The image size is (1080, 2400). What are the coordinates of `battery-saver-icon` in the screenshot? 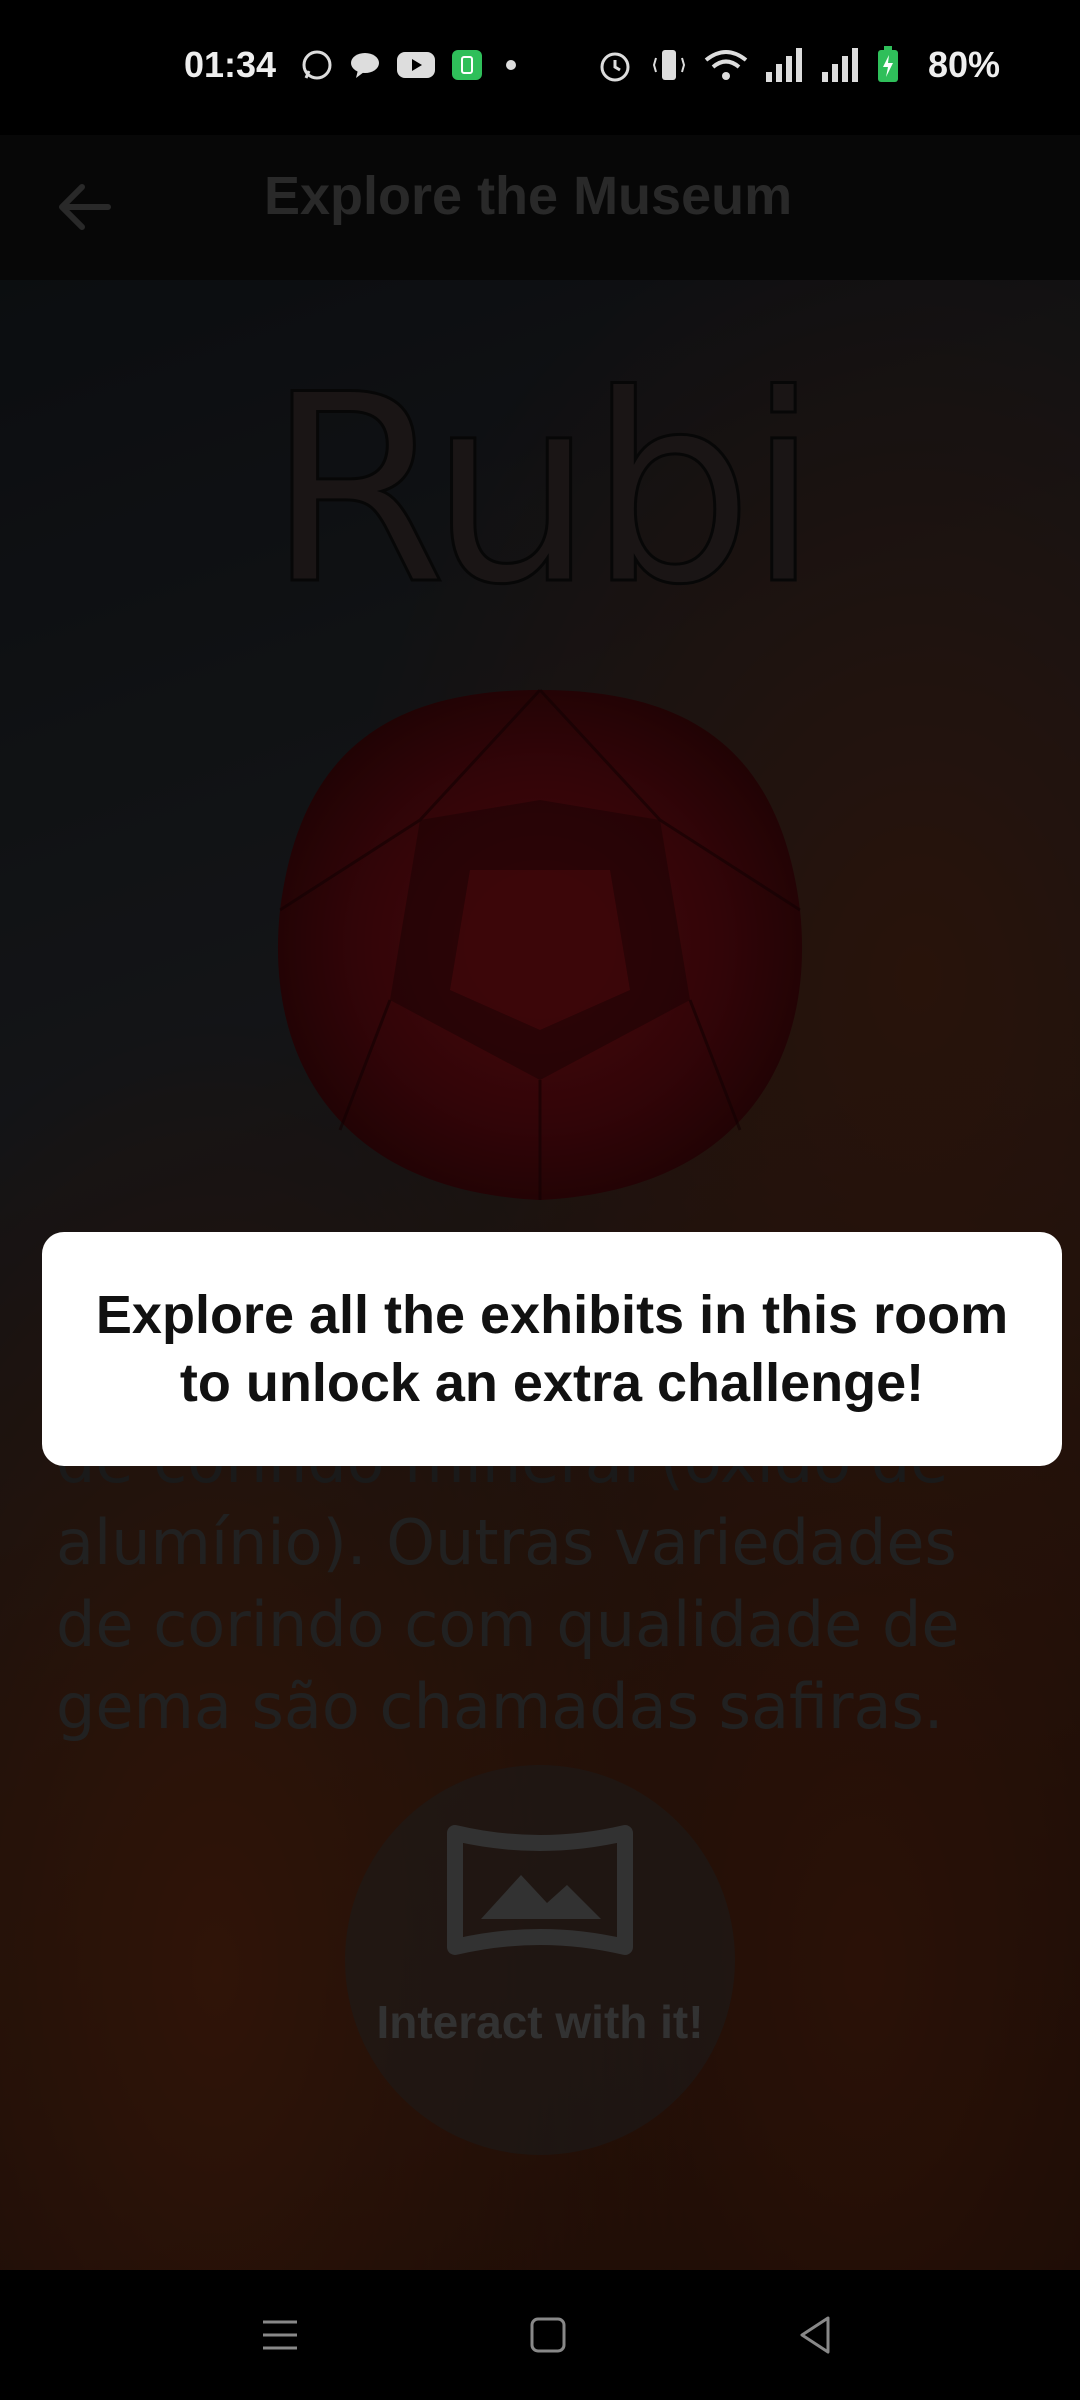 It's located at (467, 65).